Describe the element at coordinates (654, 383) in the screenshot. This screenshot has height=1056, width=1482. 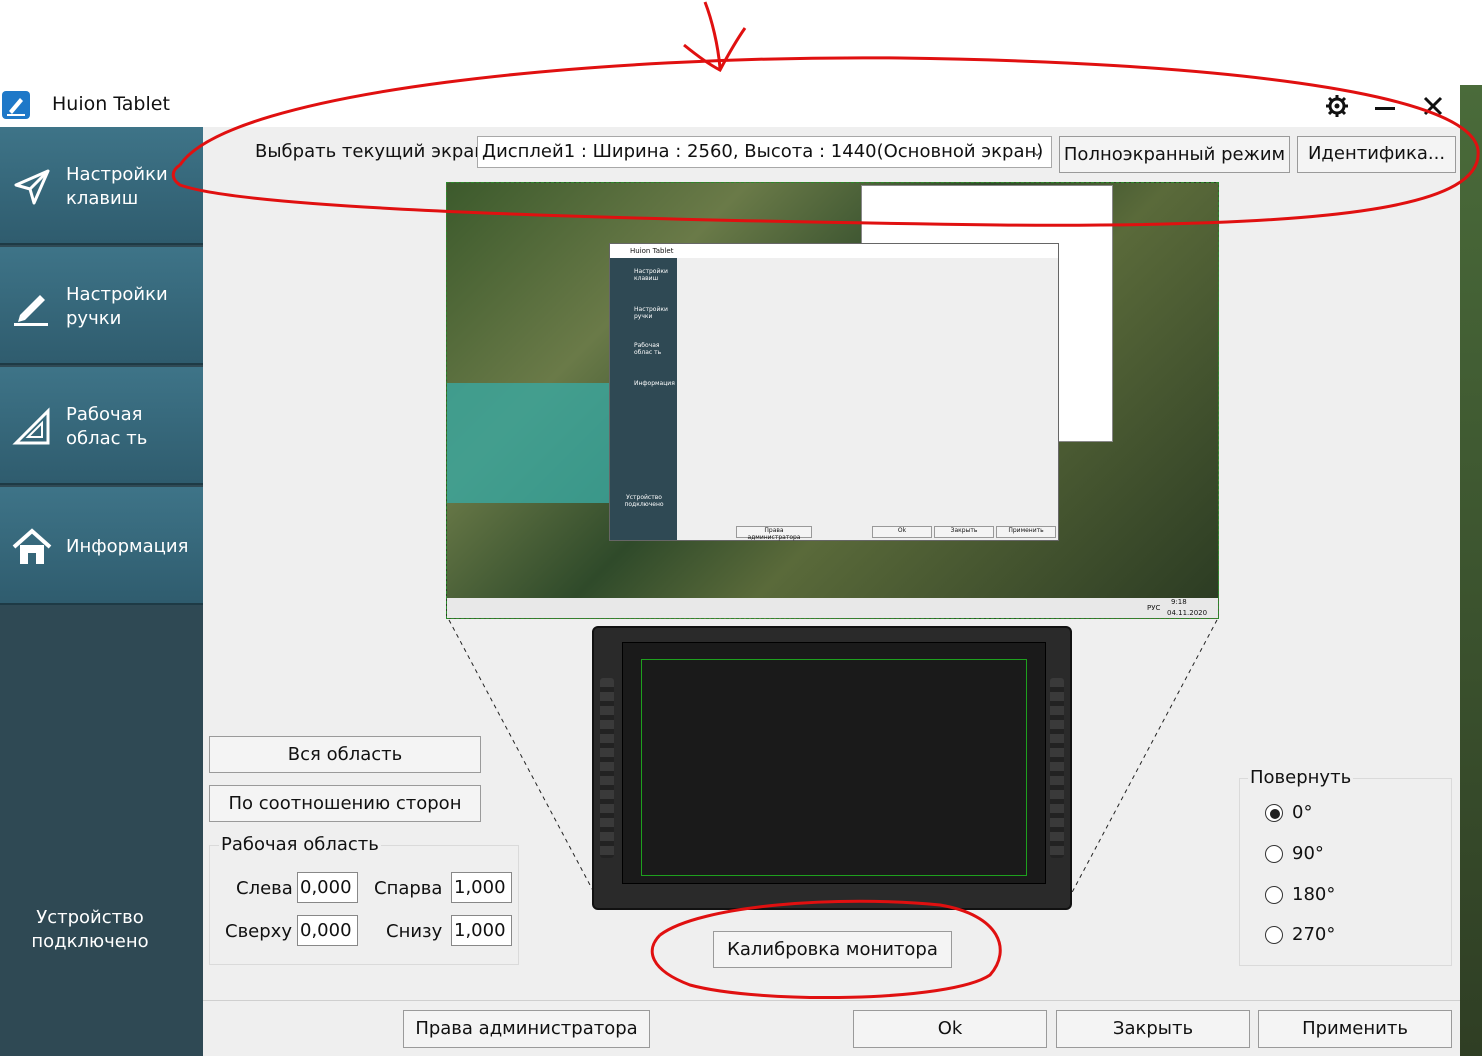
I see `preview-sidebar-item: Информация` at that location.